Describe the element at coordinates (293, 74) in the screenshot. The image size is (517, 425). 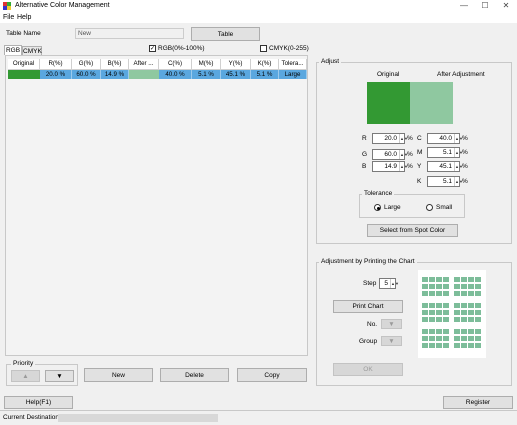
I see `cell-tolerance: Large` at that location.